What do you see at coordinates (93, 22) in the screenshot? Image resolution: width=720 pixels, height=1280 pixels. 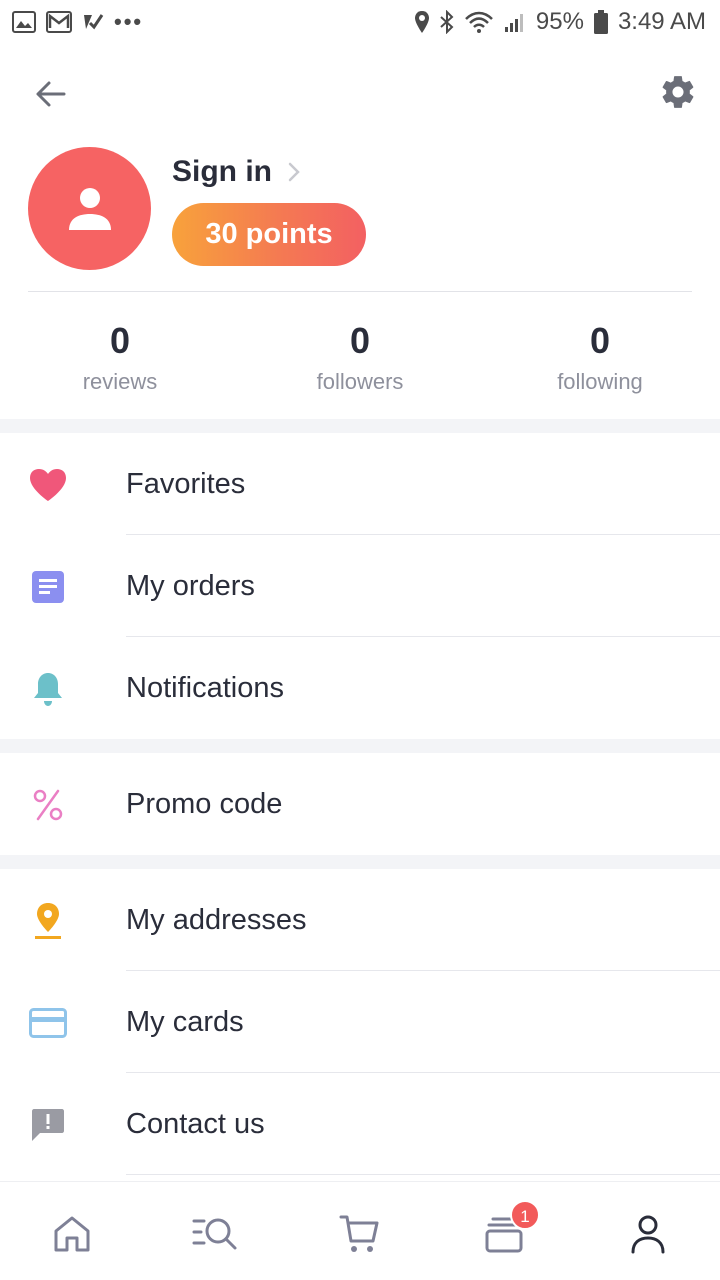 I see `check-icon` at bounding box center [93, 22].